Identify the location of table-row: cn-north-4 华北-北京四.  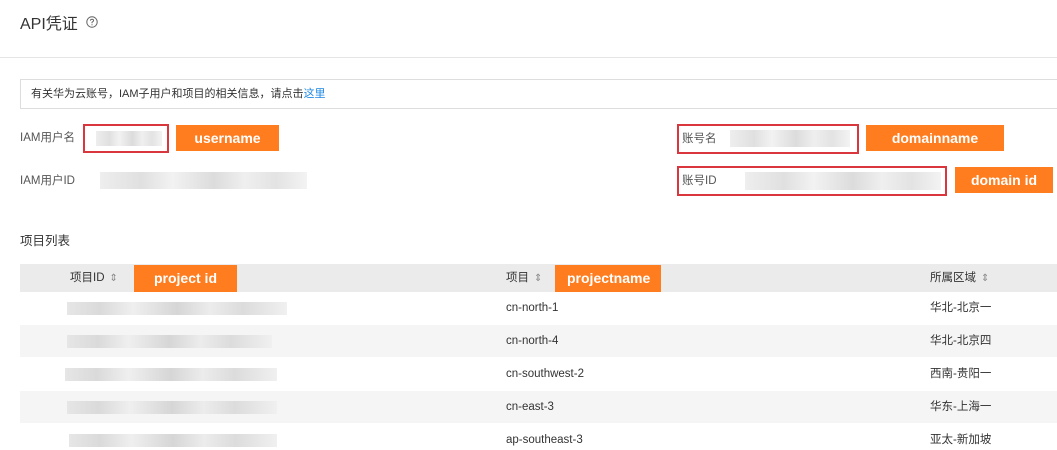
(538, 341).